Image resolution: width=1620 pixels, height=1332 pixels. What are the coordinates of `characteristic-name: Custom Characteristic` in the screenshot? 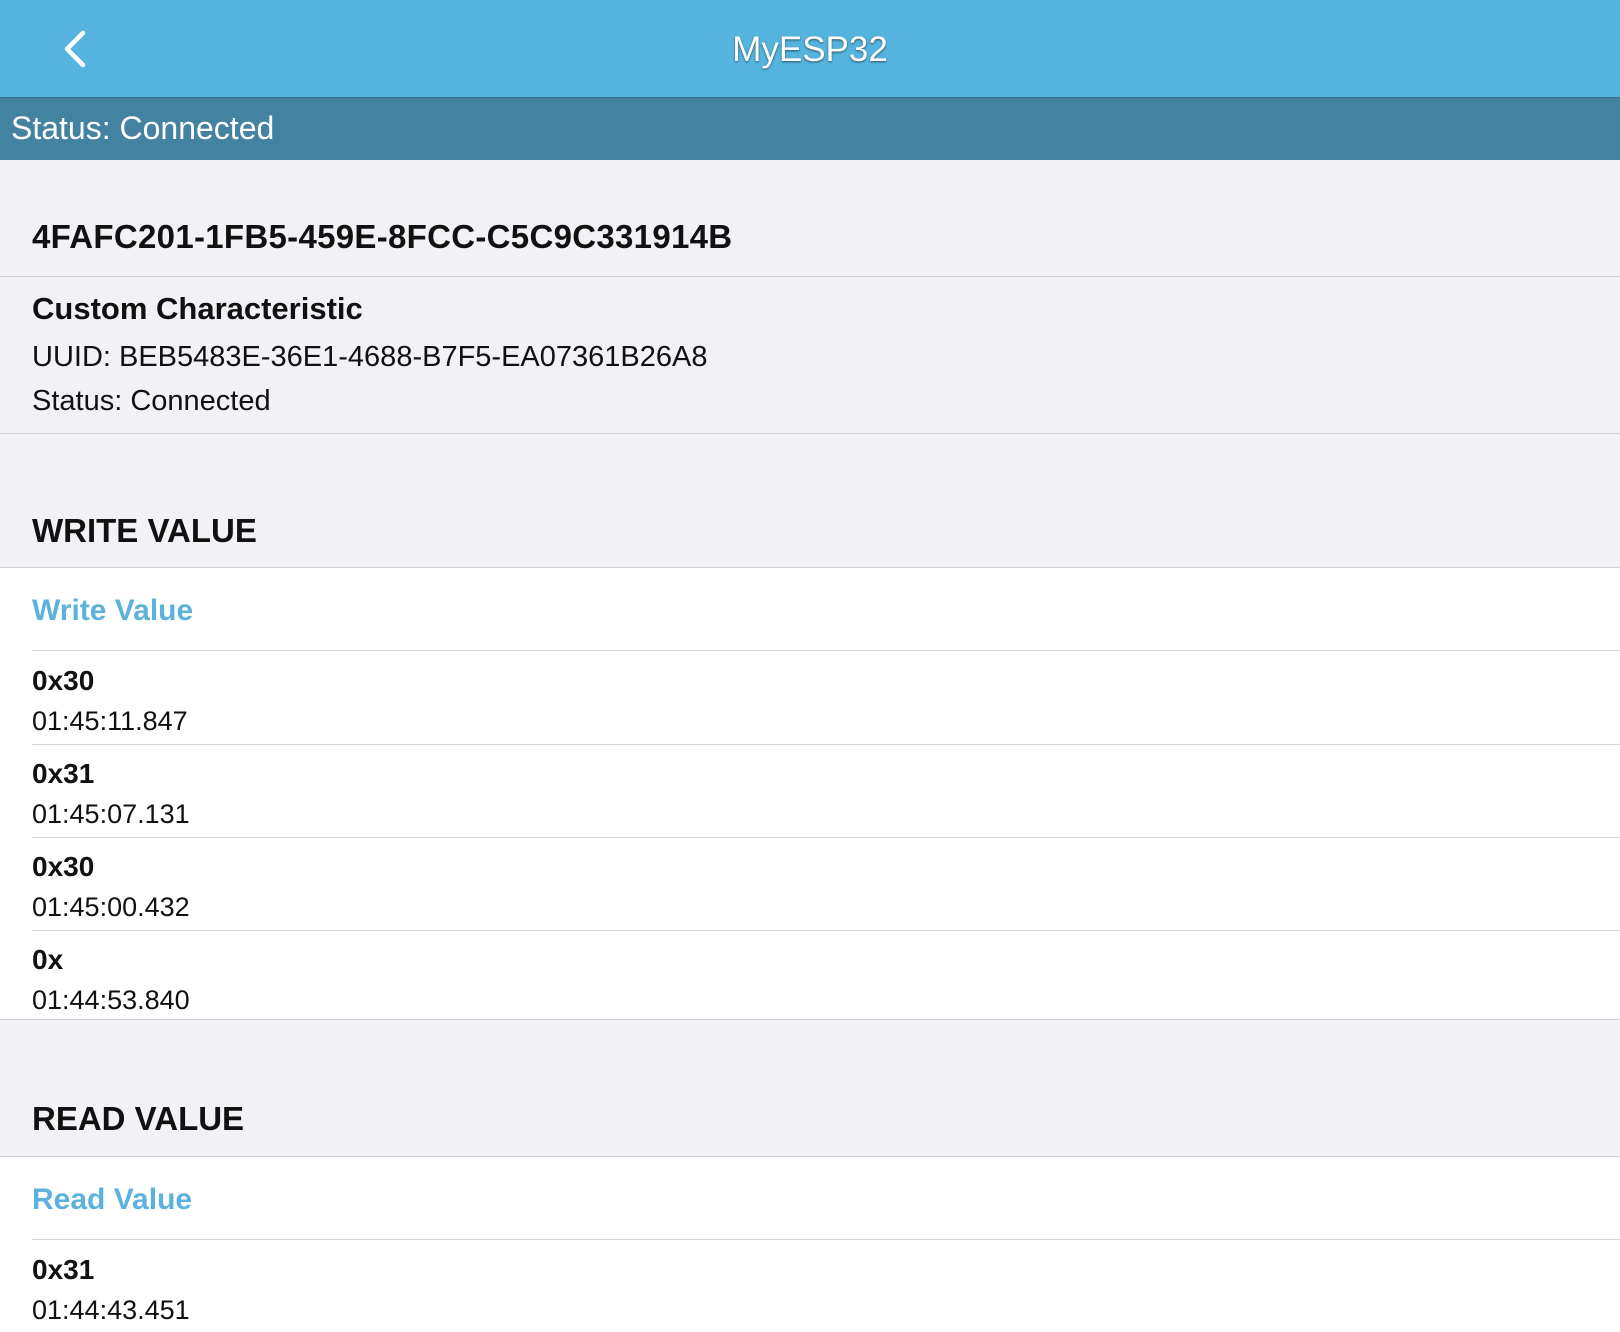 It's located at (197, 308).